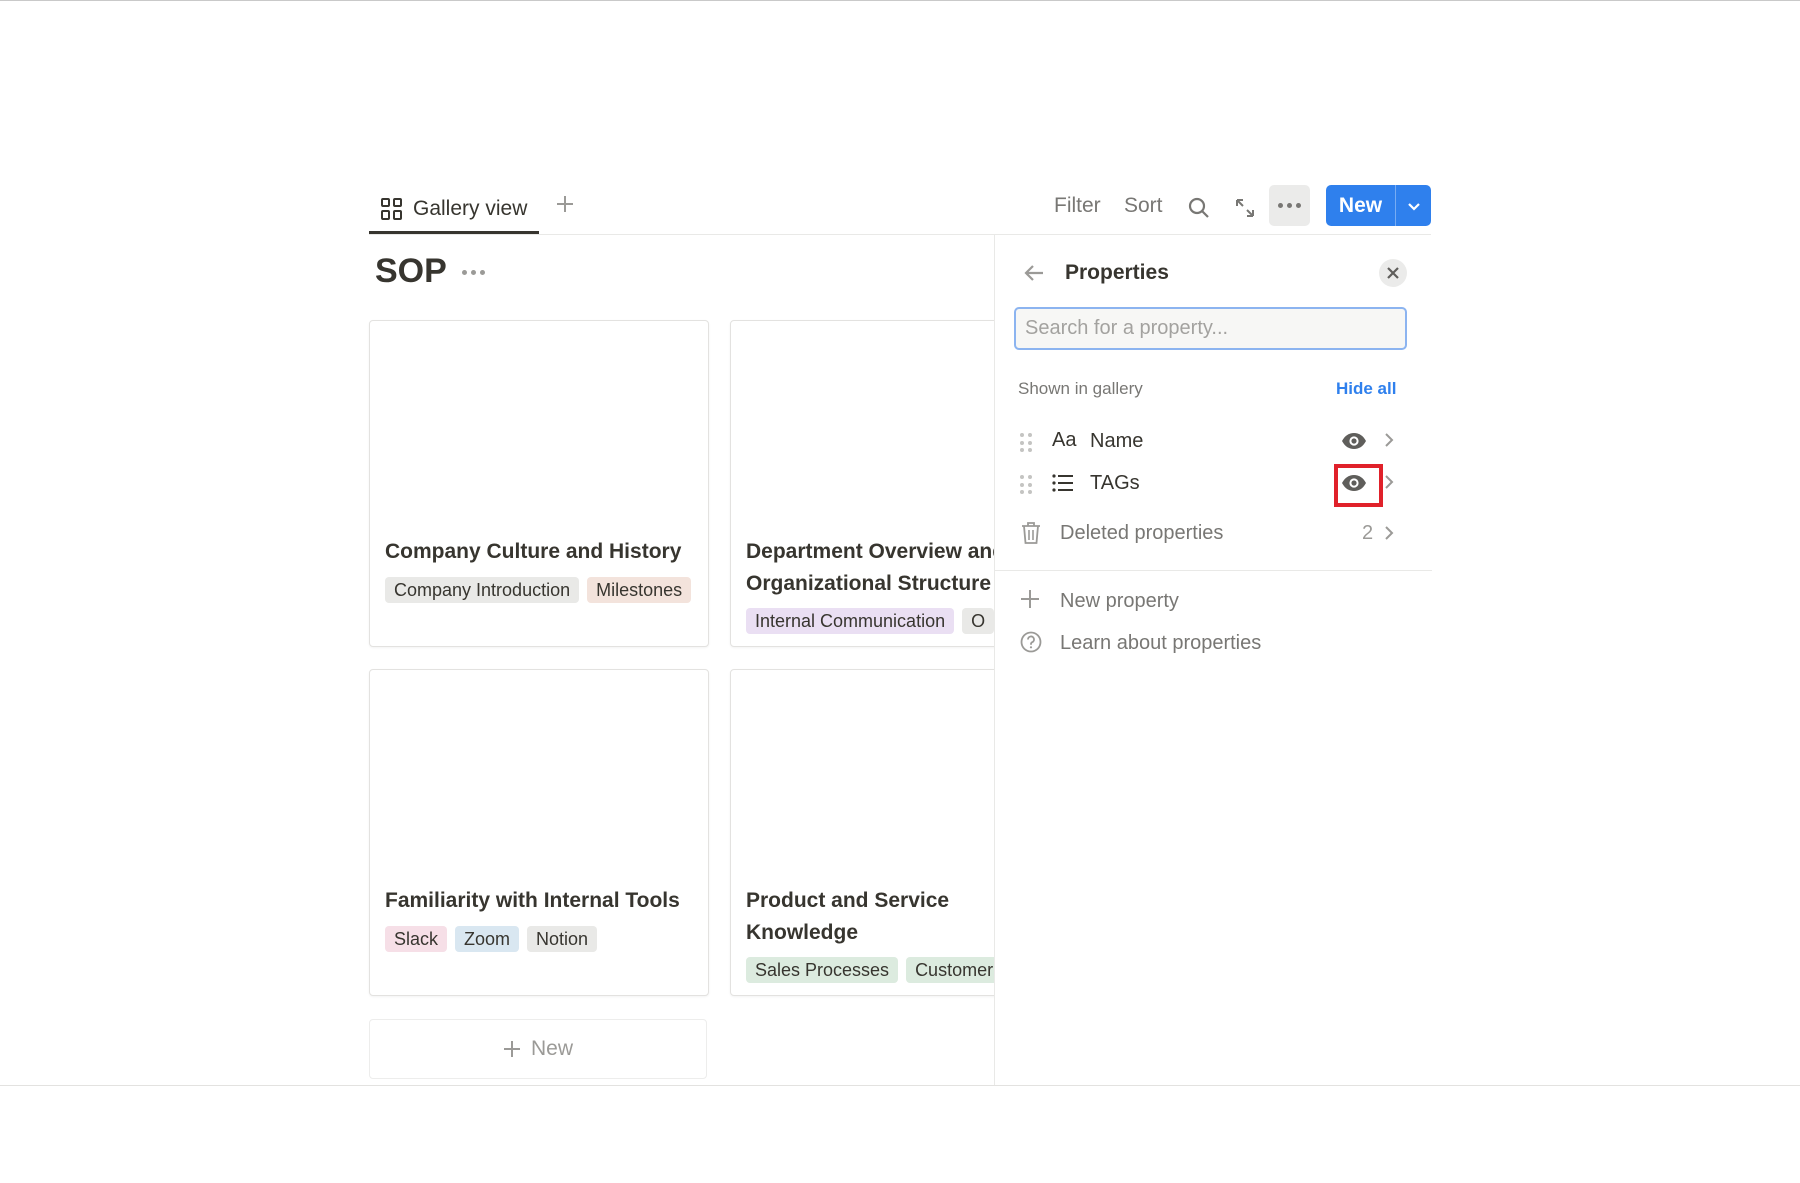 Image resolution: width=1800 pixels, height=1183 pixels. Describe the element at coordinates (392, 208) in the screenshot. I see `gallery-grid-icon` at that location.